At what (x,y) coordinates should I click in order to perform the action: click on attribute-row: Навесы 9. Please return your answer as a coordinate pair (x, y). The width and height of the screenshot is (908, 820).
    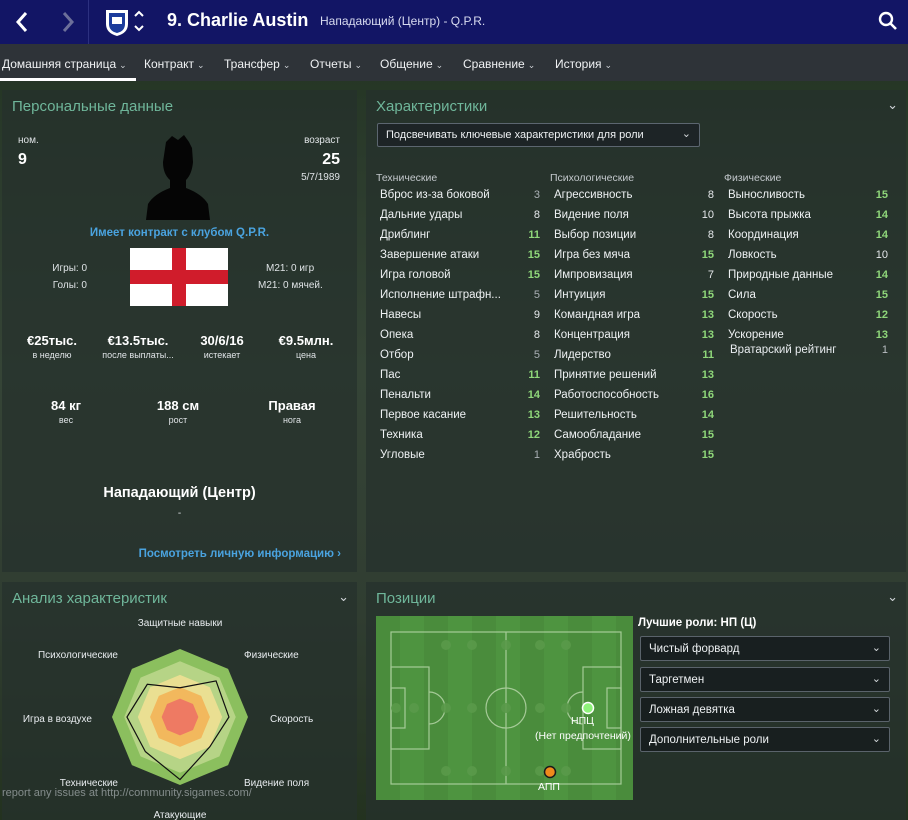
    Looking at the image, I should click on (458, 319).